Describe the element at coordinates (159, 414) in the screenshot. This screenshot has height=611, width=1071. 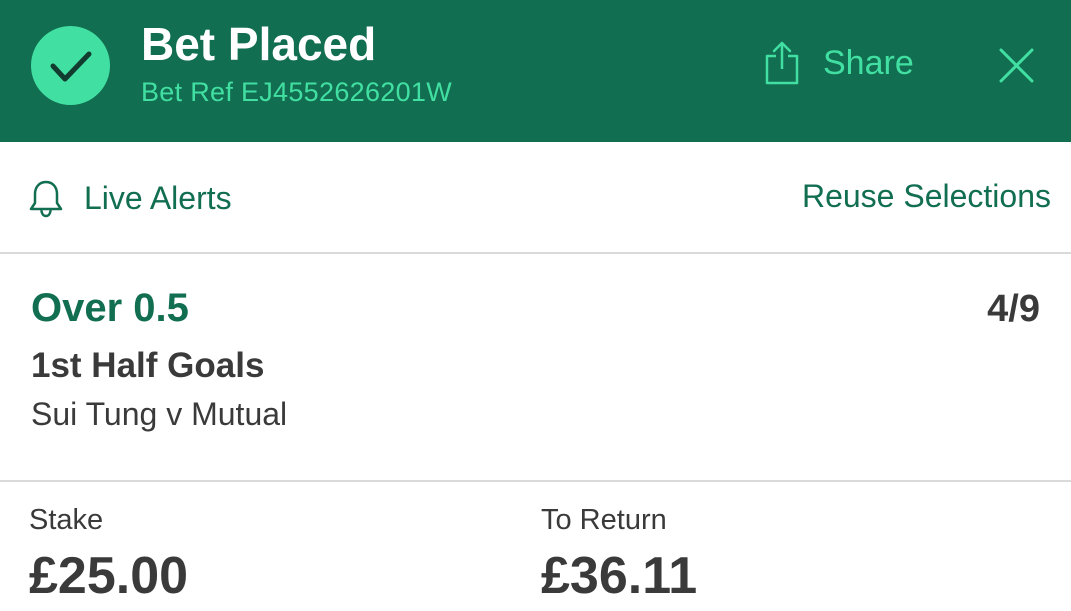
I see `event-name: Sui Tung v Mutual` at that location.